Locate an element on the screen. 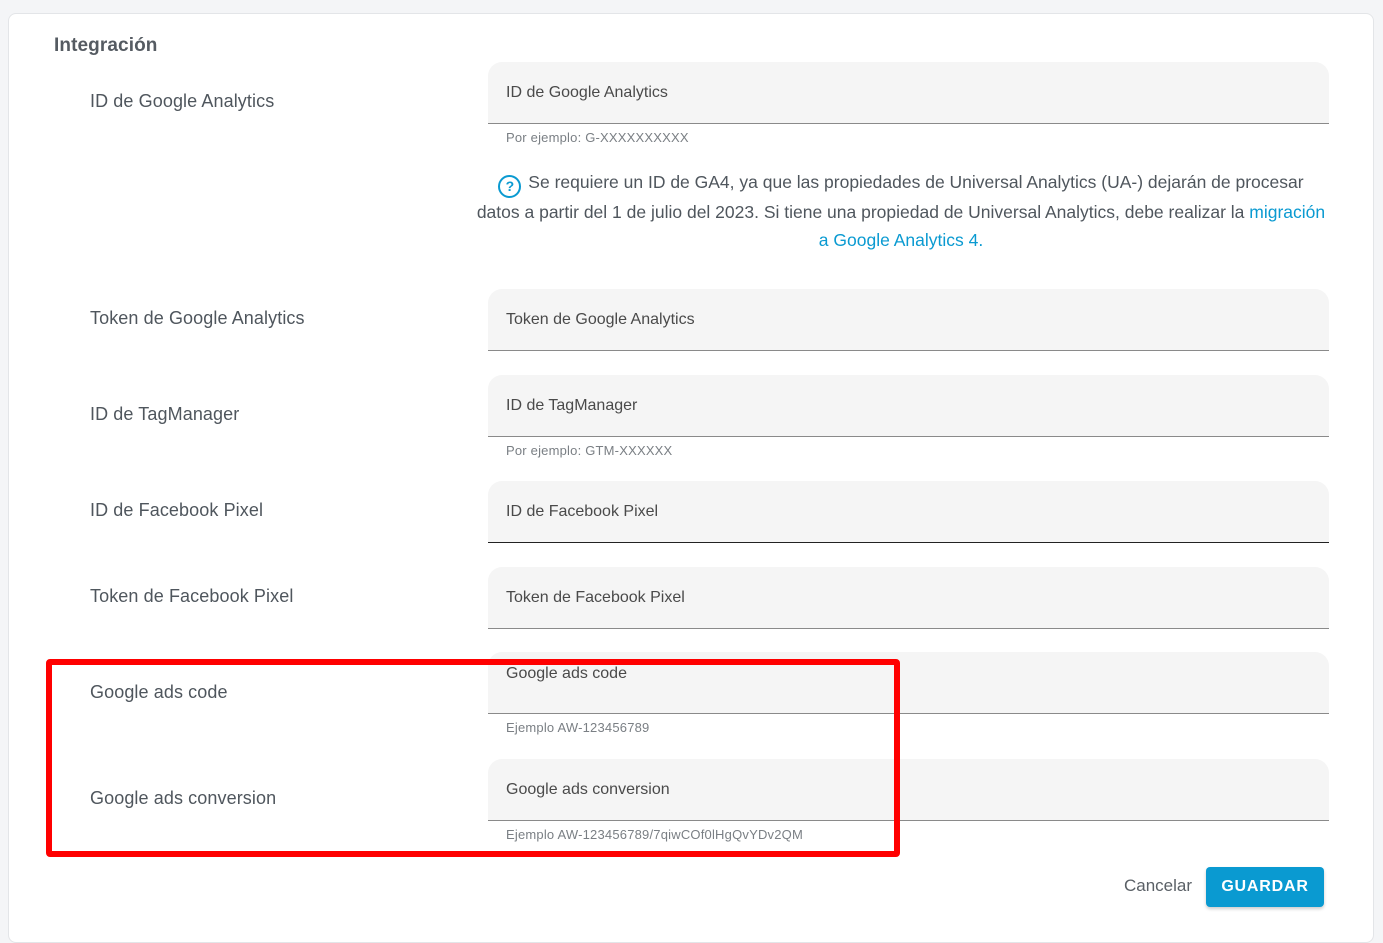 The width and height of the screenshot is (1383, 943). ga-id-hint: Por ejemplo: G-XXXXXXXXXX is located at coordinates (597, 137).